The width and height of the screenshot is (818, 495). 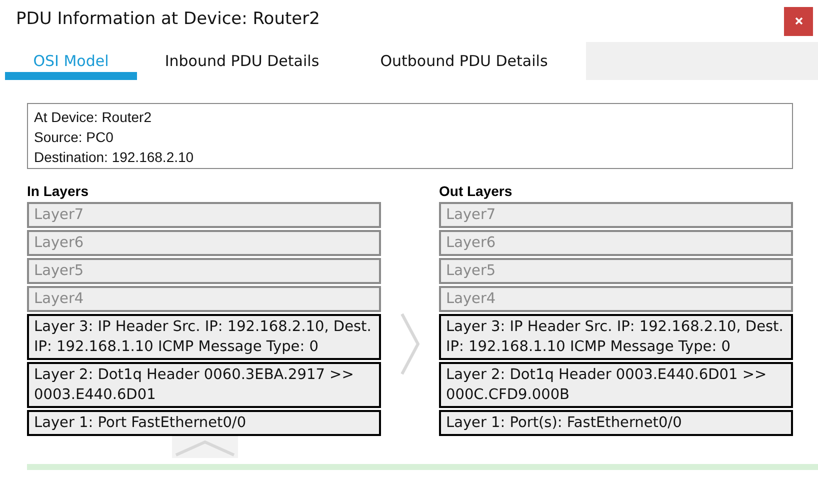 What do you see at coordinates (58, 191) in the screenshot?
I see `column-heading: In Layers` at bounding box center [58, 191].